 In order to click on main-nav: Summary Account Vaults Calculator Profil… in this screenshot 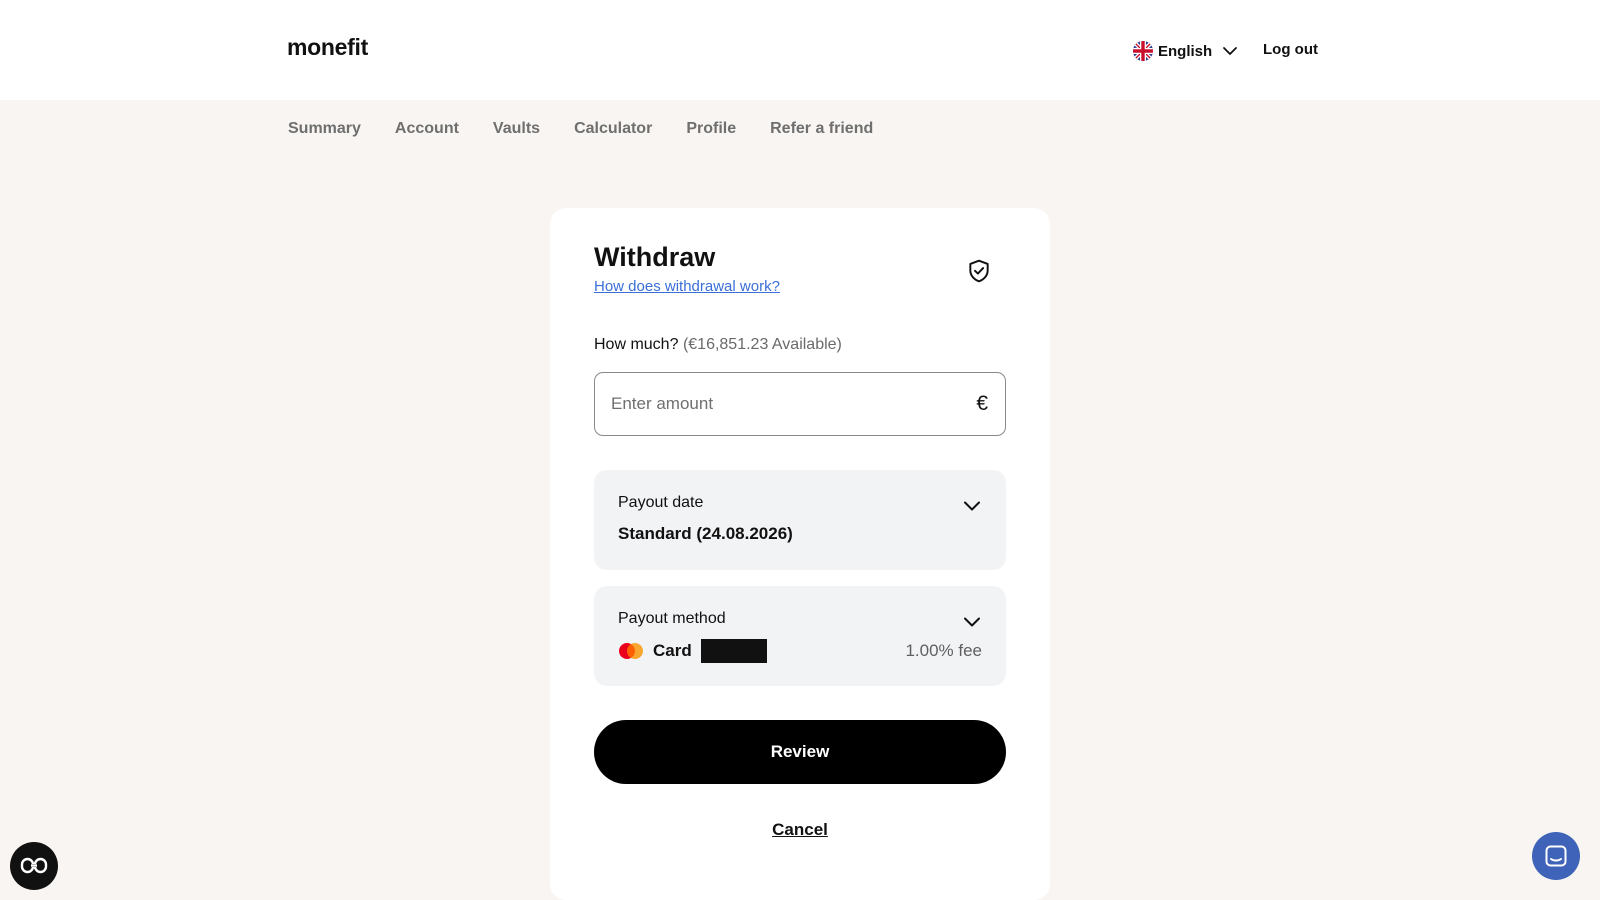, I will do `click(597, 129)`.